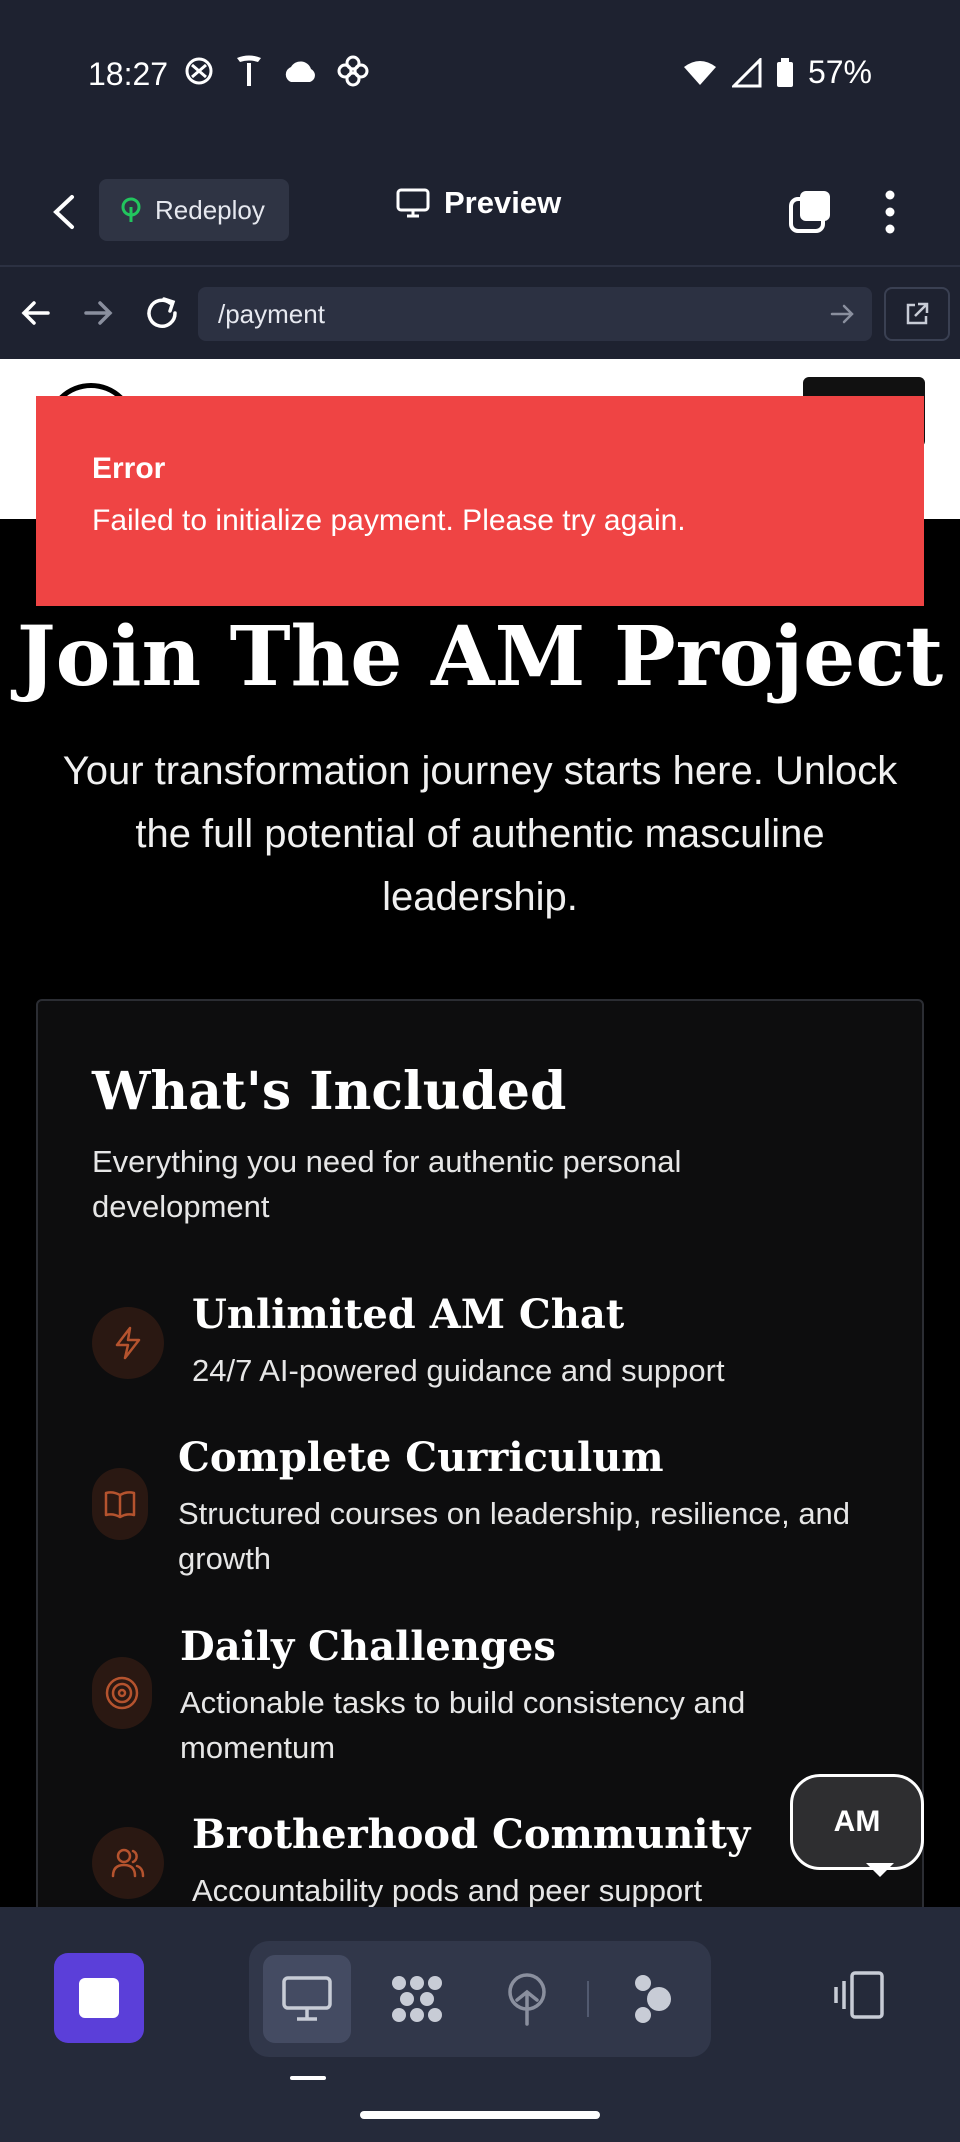 This screenshot has height=2142, width=960. I want to click on hero-title: Join The AM Project, so click(480, 657).